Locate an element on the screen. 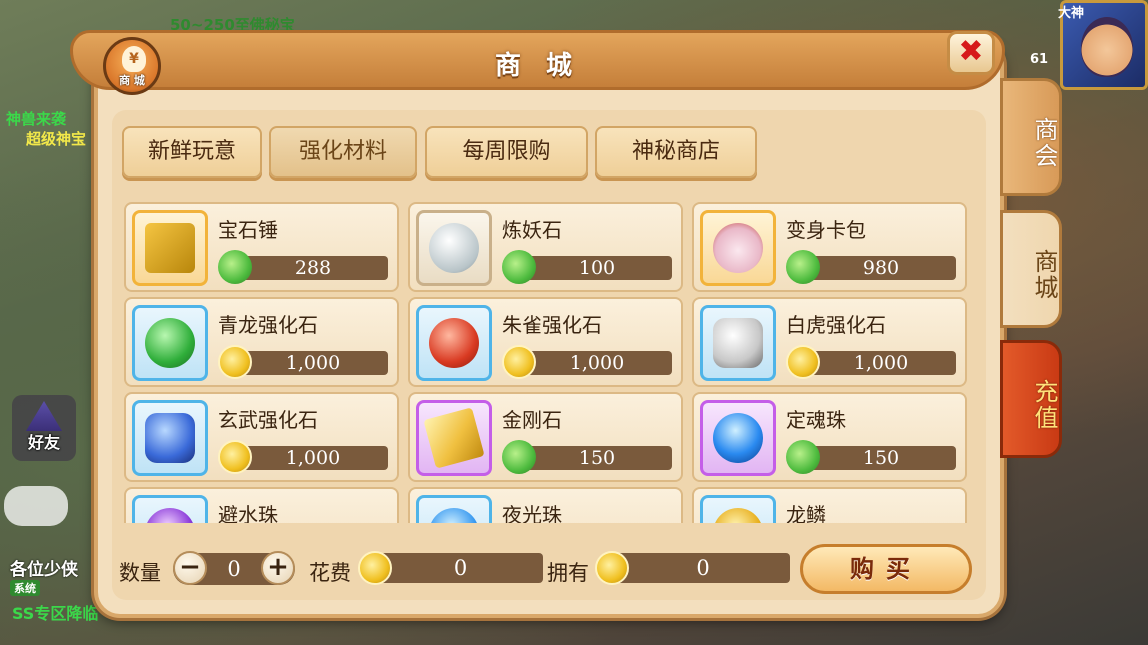 This screenshot has width=1148, height=645. player-portrait-icon is located at coordinates (1107, 47).